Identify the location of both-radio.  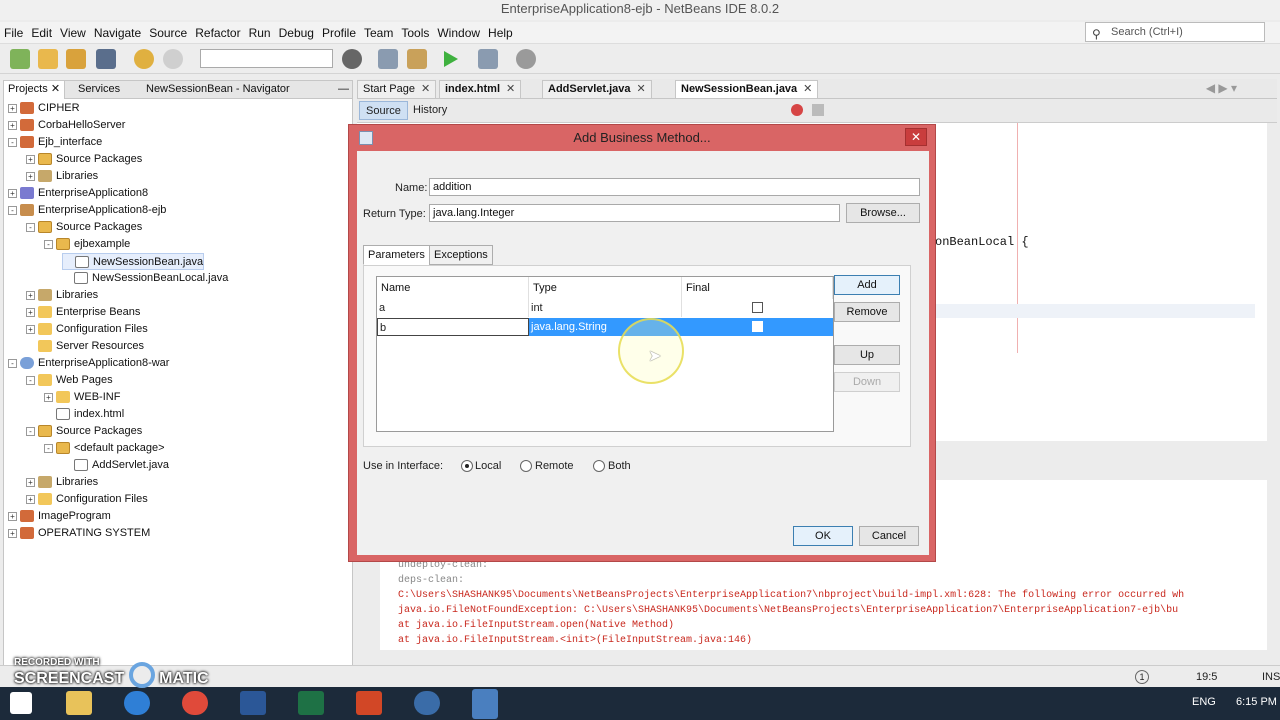
(599, 466).